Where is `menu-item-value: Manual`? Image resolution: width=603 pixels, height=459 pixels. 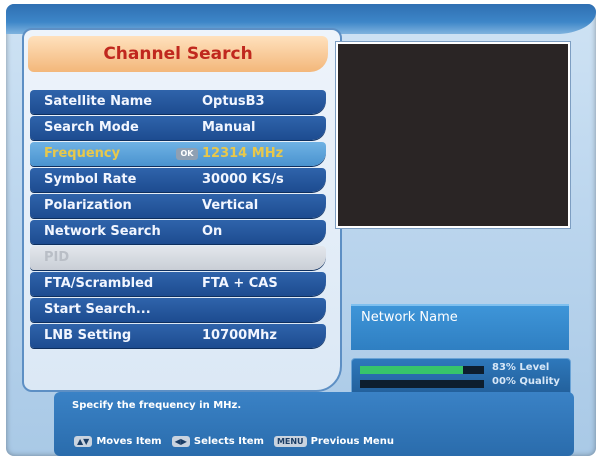
menu-item-value: Manual is located at coordinates (229, 127).